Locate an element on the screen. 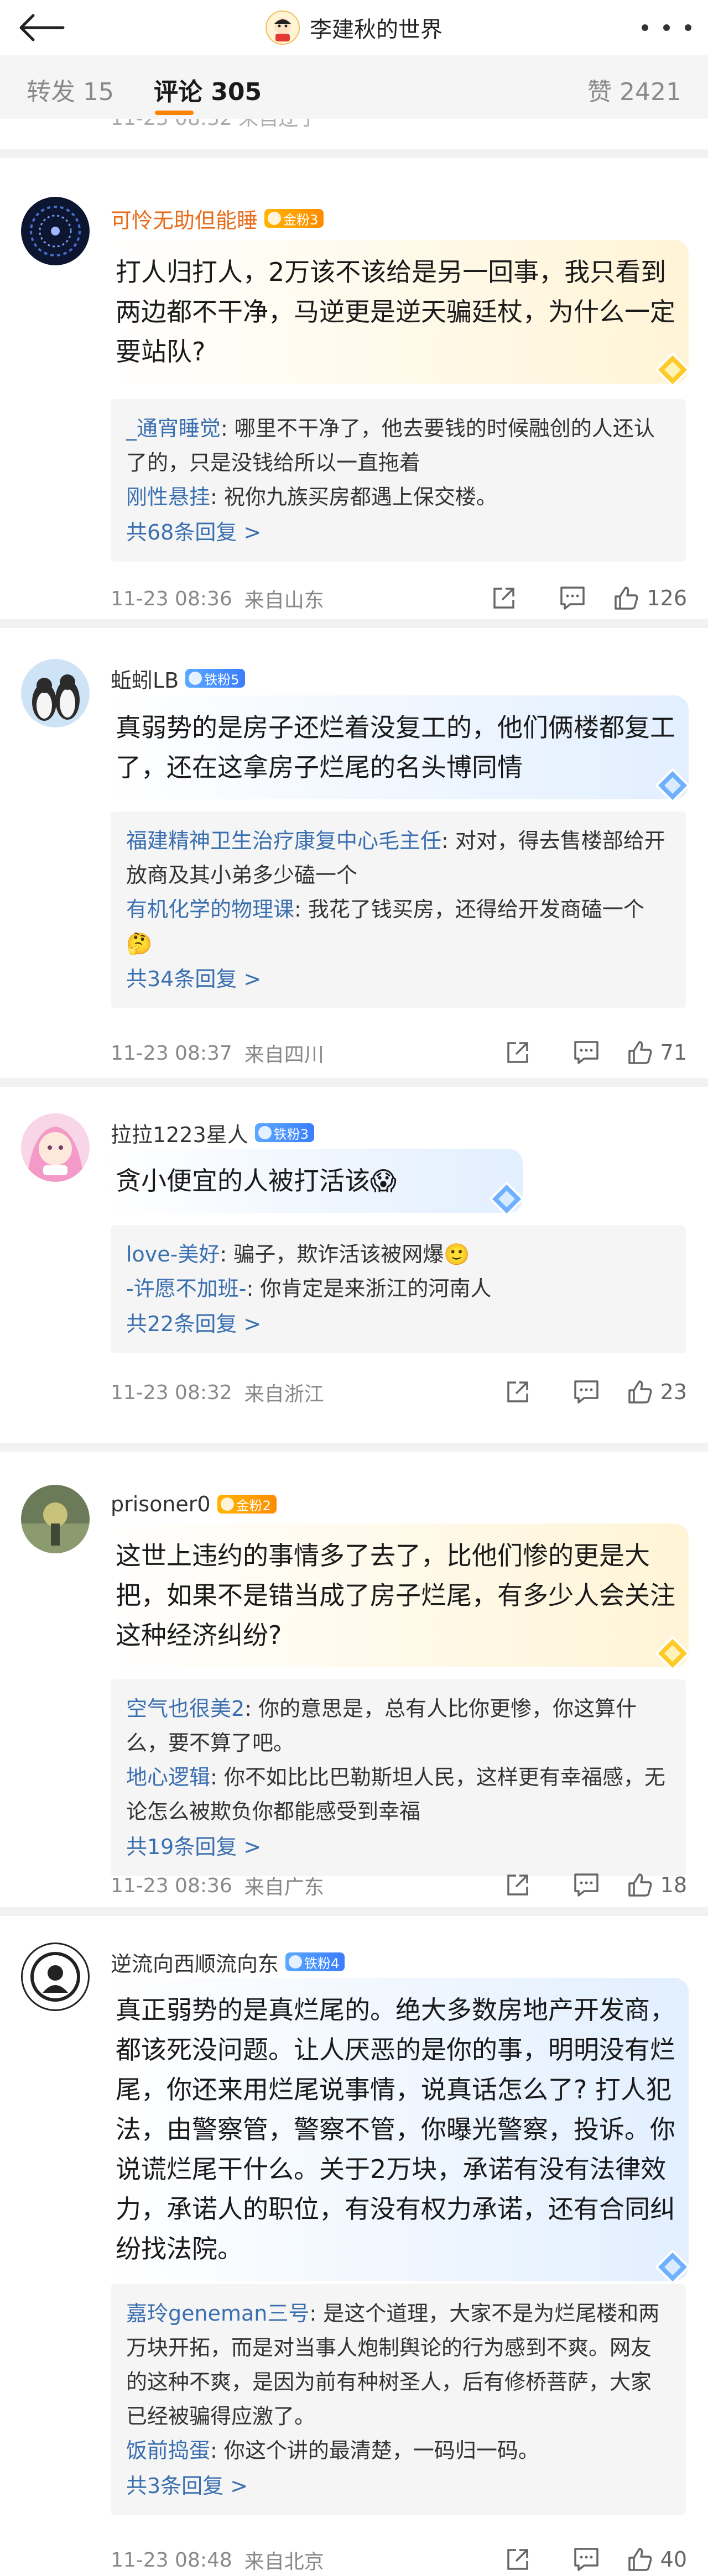  fan-badge: 金粉3 is located at coordinates (294, 218).